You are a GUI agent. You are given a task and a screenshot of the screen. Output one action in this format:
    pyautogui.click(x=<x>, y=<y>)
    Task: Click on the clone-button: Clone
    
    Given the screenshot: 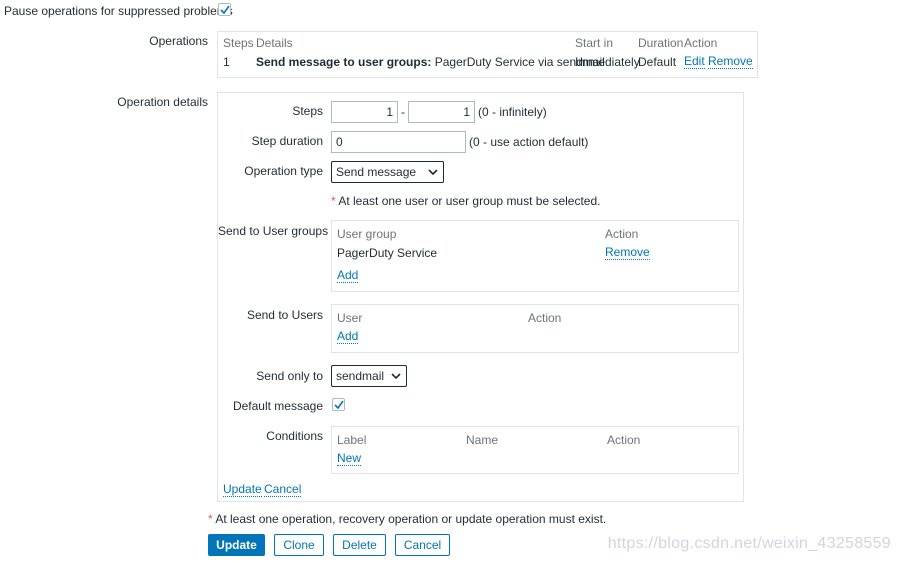 What is the action you would take?
    pyautogui.click(x=299, y=545)
    